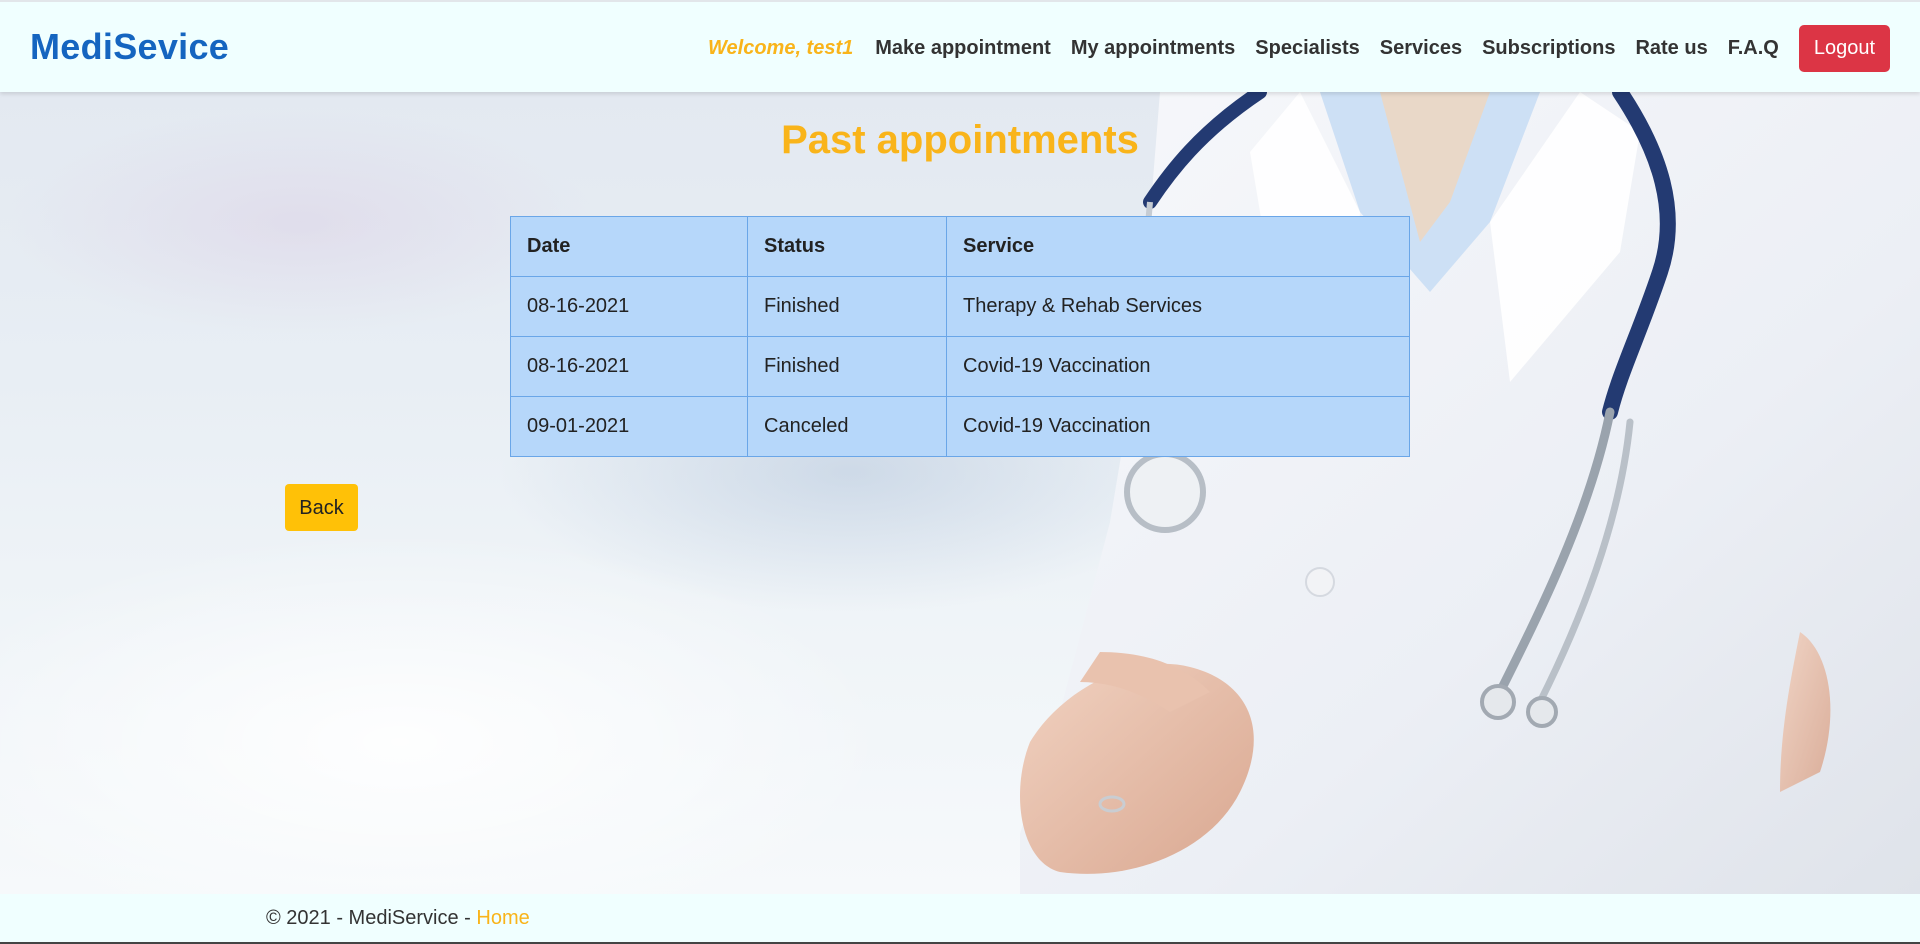 The height and width of the screenshot is (944, 1920). Describe the element at coordinates (629, 426) in the screenshot. I see `cell-date: 09-01-2021` at that location.